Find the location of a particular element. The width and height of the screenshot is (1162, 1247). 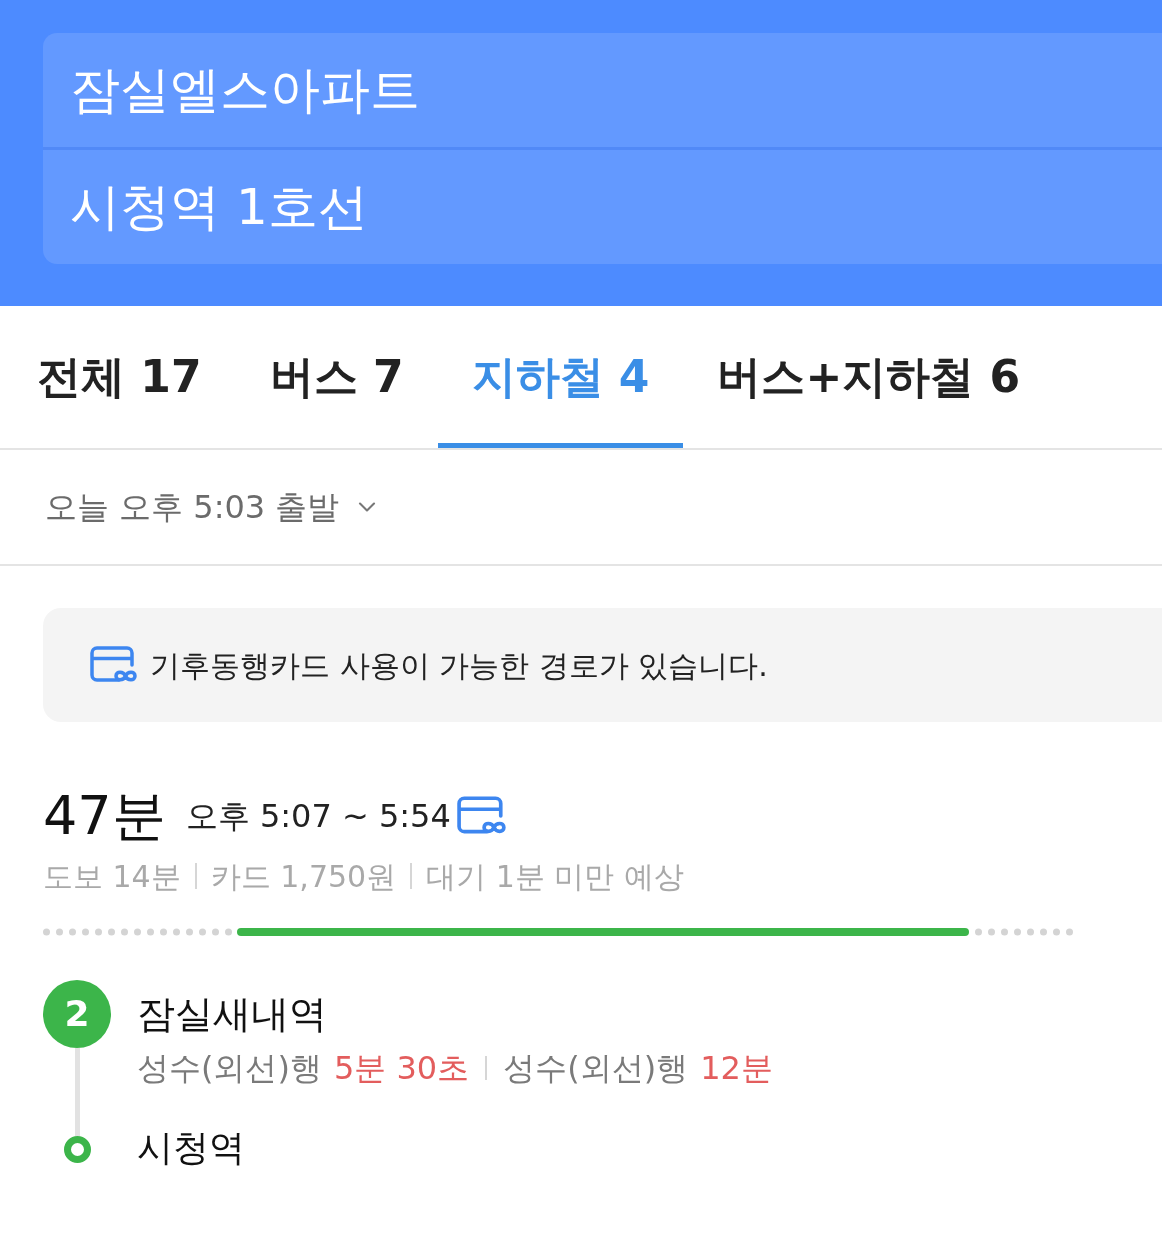

station-name: 시청역 is located at coordinates (191, 1148).